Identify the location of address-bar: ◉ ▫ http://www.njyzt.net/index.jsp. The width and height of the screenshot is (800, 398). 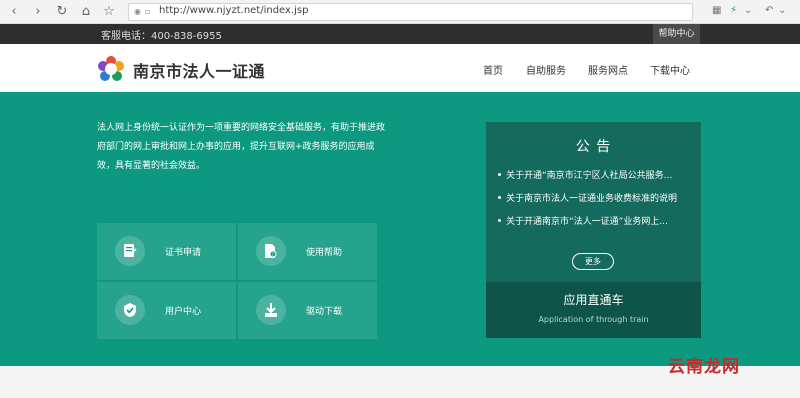
(410, 12).